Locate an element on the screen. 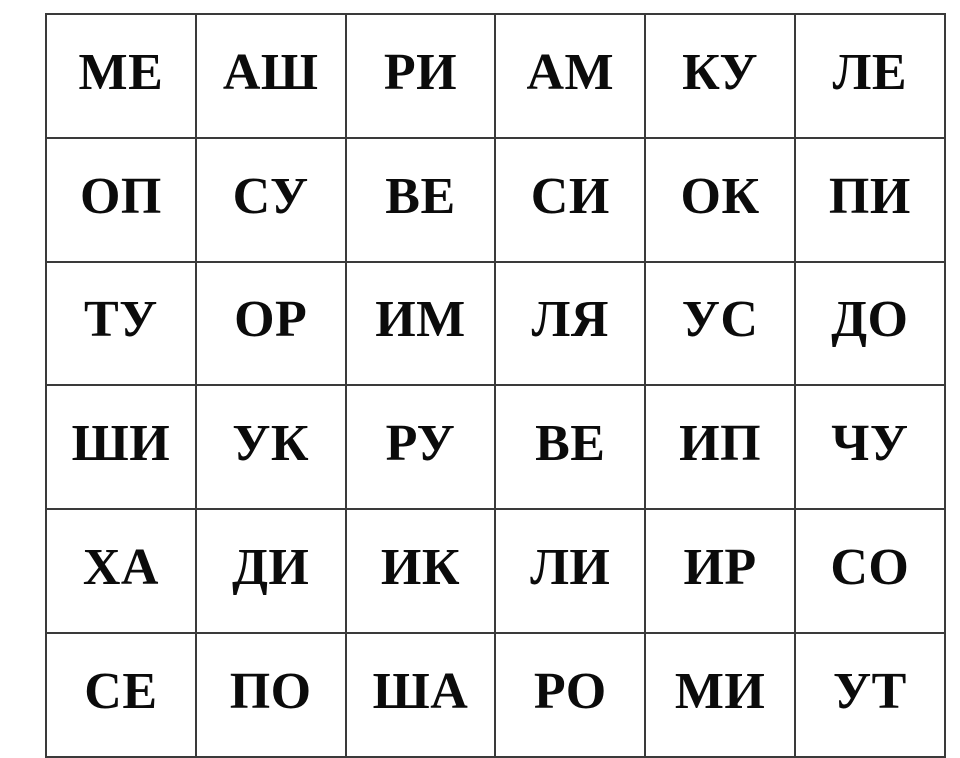  syllable-cell: КУ is located at coordinates (720, 76).